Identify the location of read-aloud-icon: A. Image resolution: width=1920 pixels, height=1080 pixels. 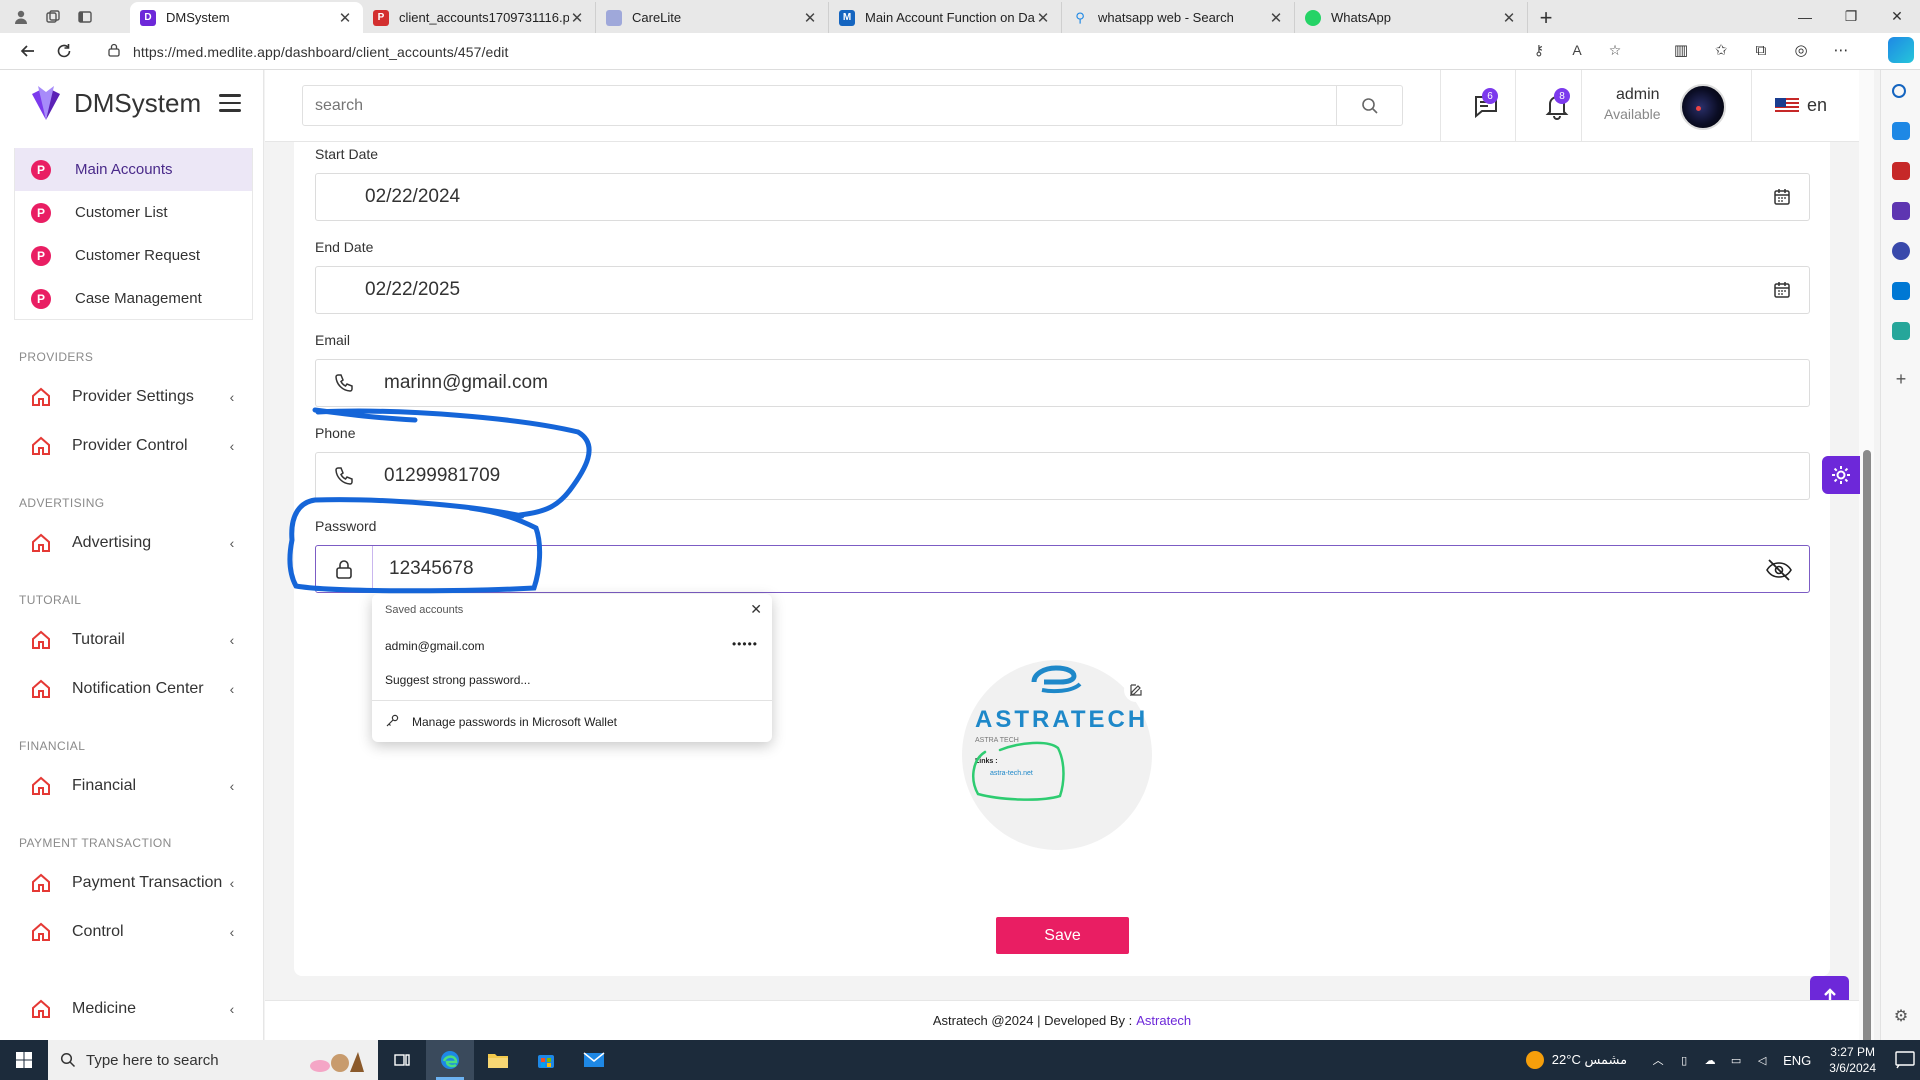
(1577, 50).